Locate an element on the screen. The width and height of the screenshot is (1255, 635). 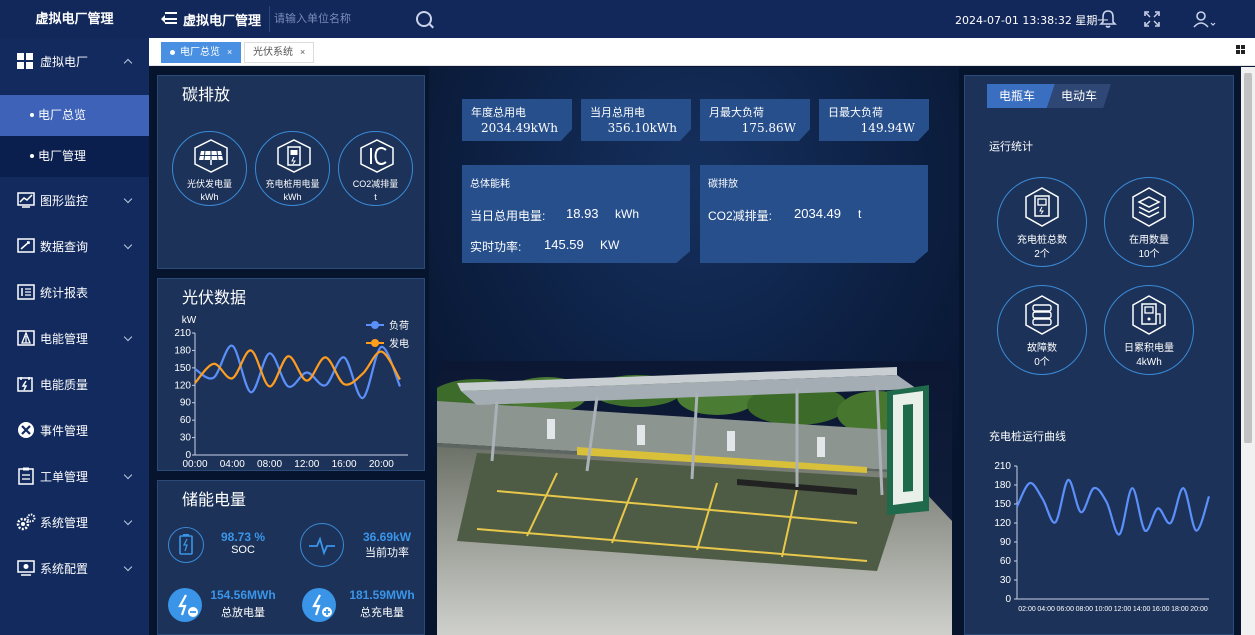
x-tick-label: 12:00 is located at coordinates (1123, 609).